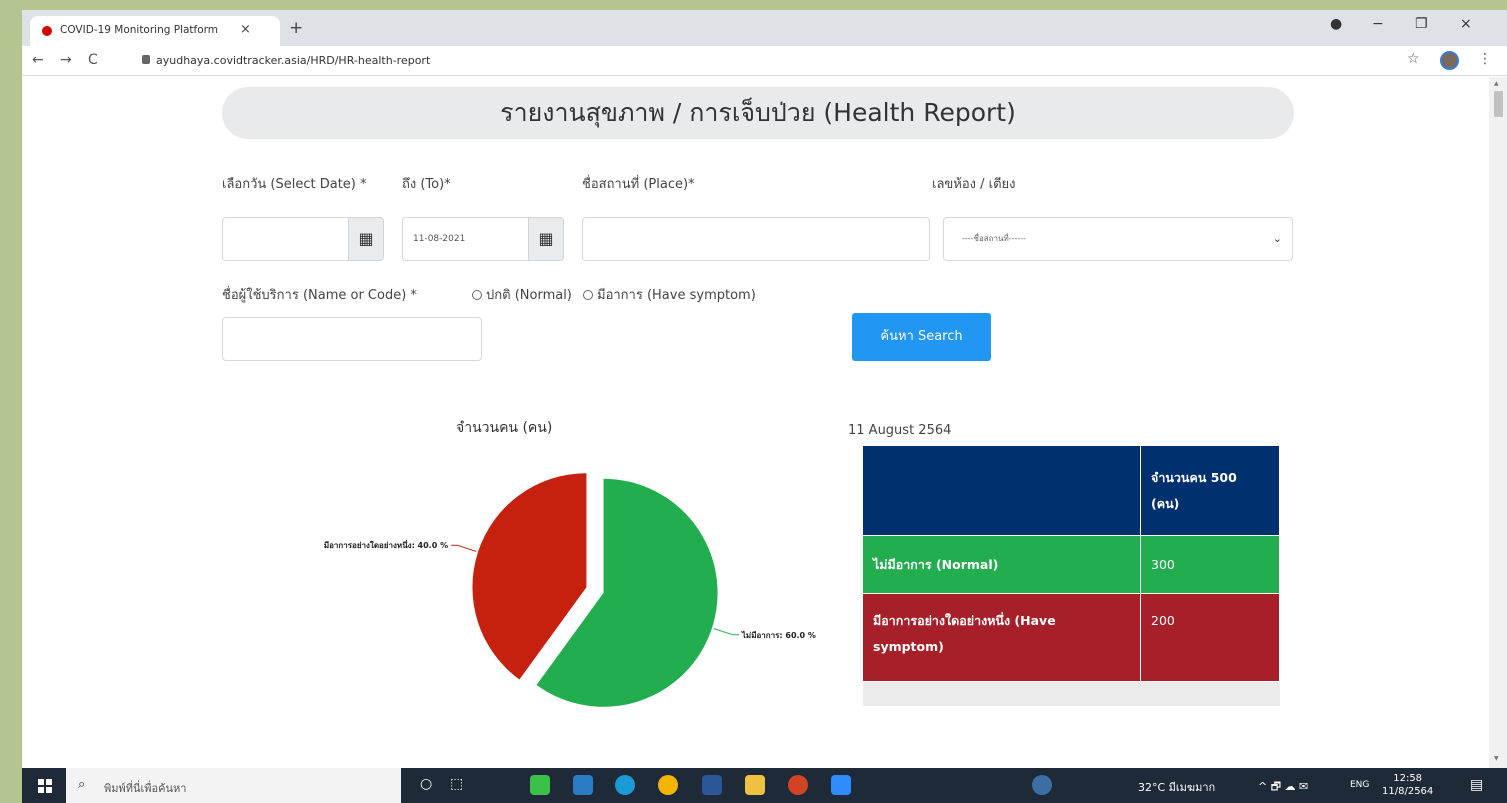 The image size is (1507, 803). I want to click on task-view-icon: ⬚, so click(456, 784).